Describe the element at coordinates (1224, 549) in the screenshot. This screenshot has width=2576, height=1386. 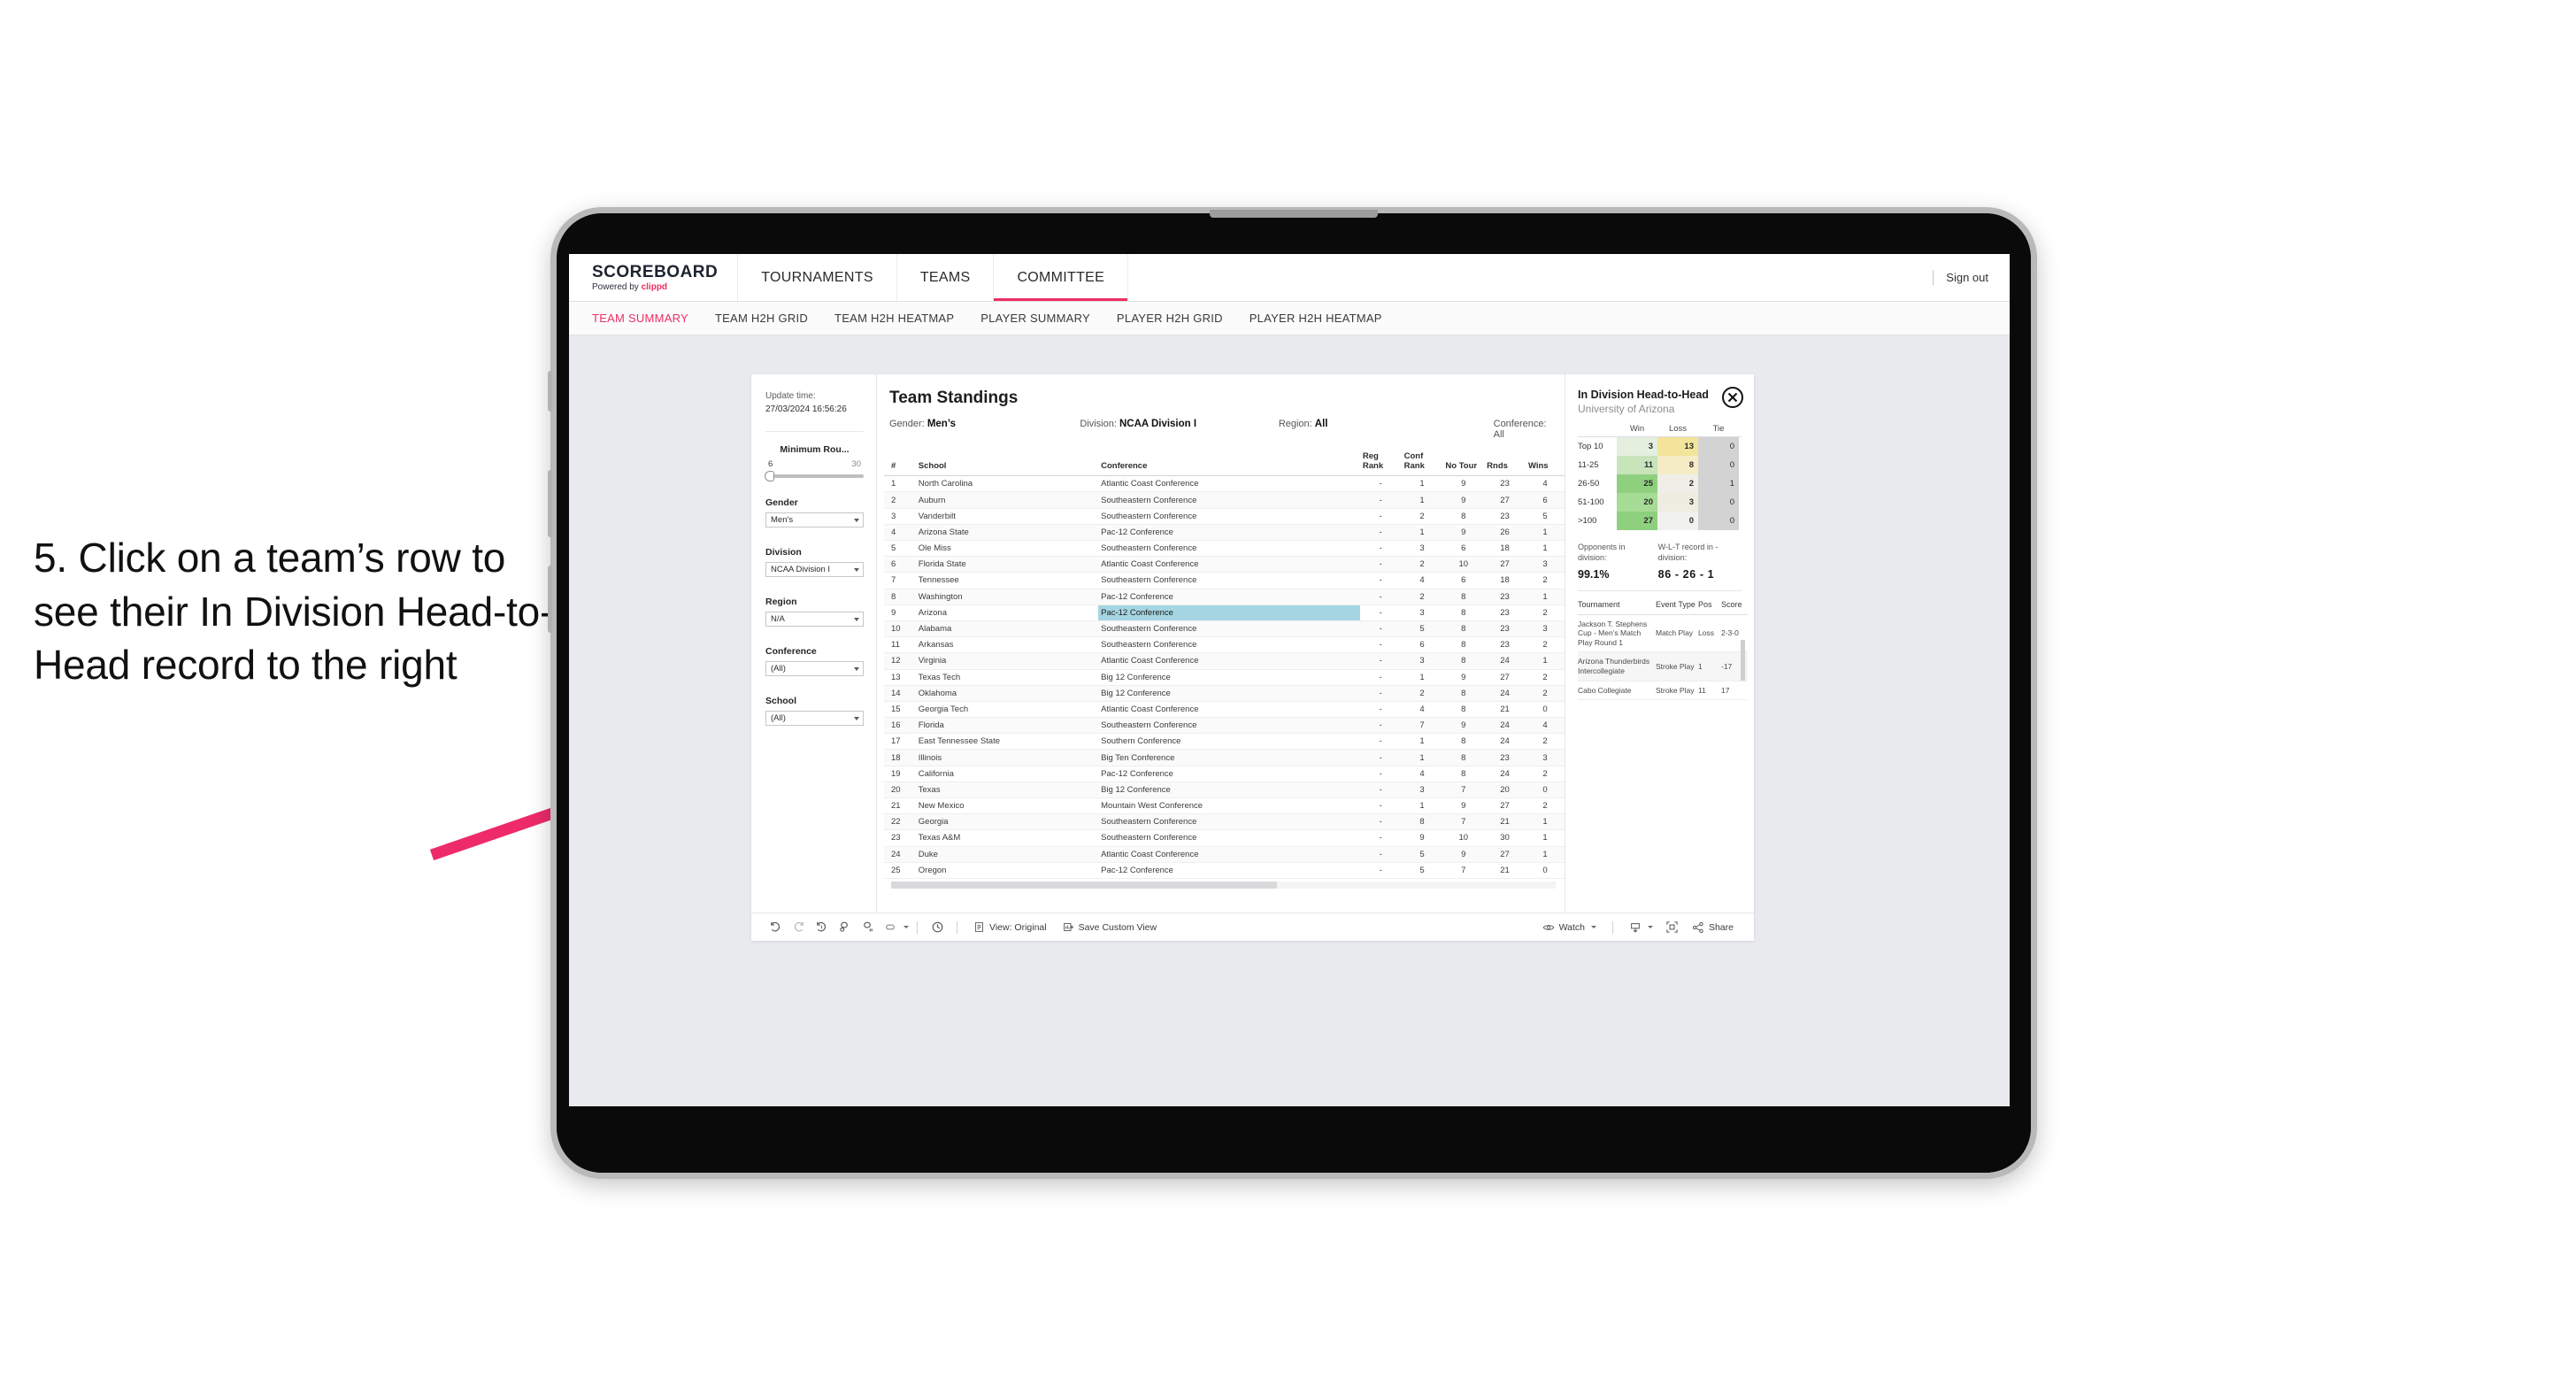
I see `table-row: 5 Ole Miss Southeastern Conference -3 6 18 1` at that location.